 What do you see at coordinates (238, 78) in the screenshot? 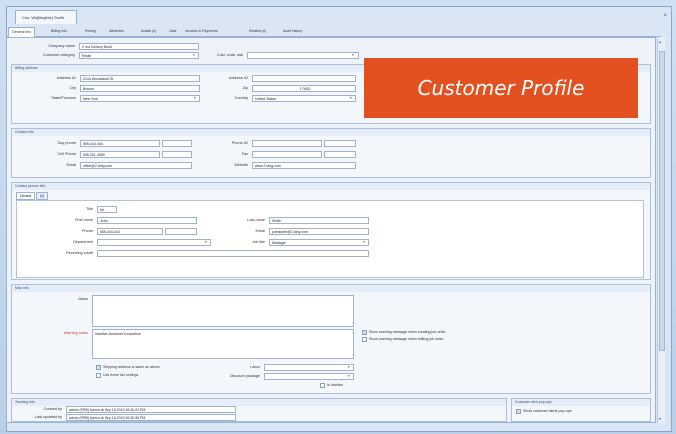
I see `address2-label: Address #2` at bounding box center [238, 78].